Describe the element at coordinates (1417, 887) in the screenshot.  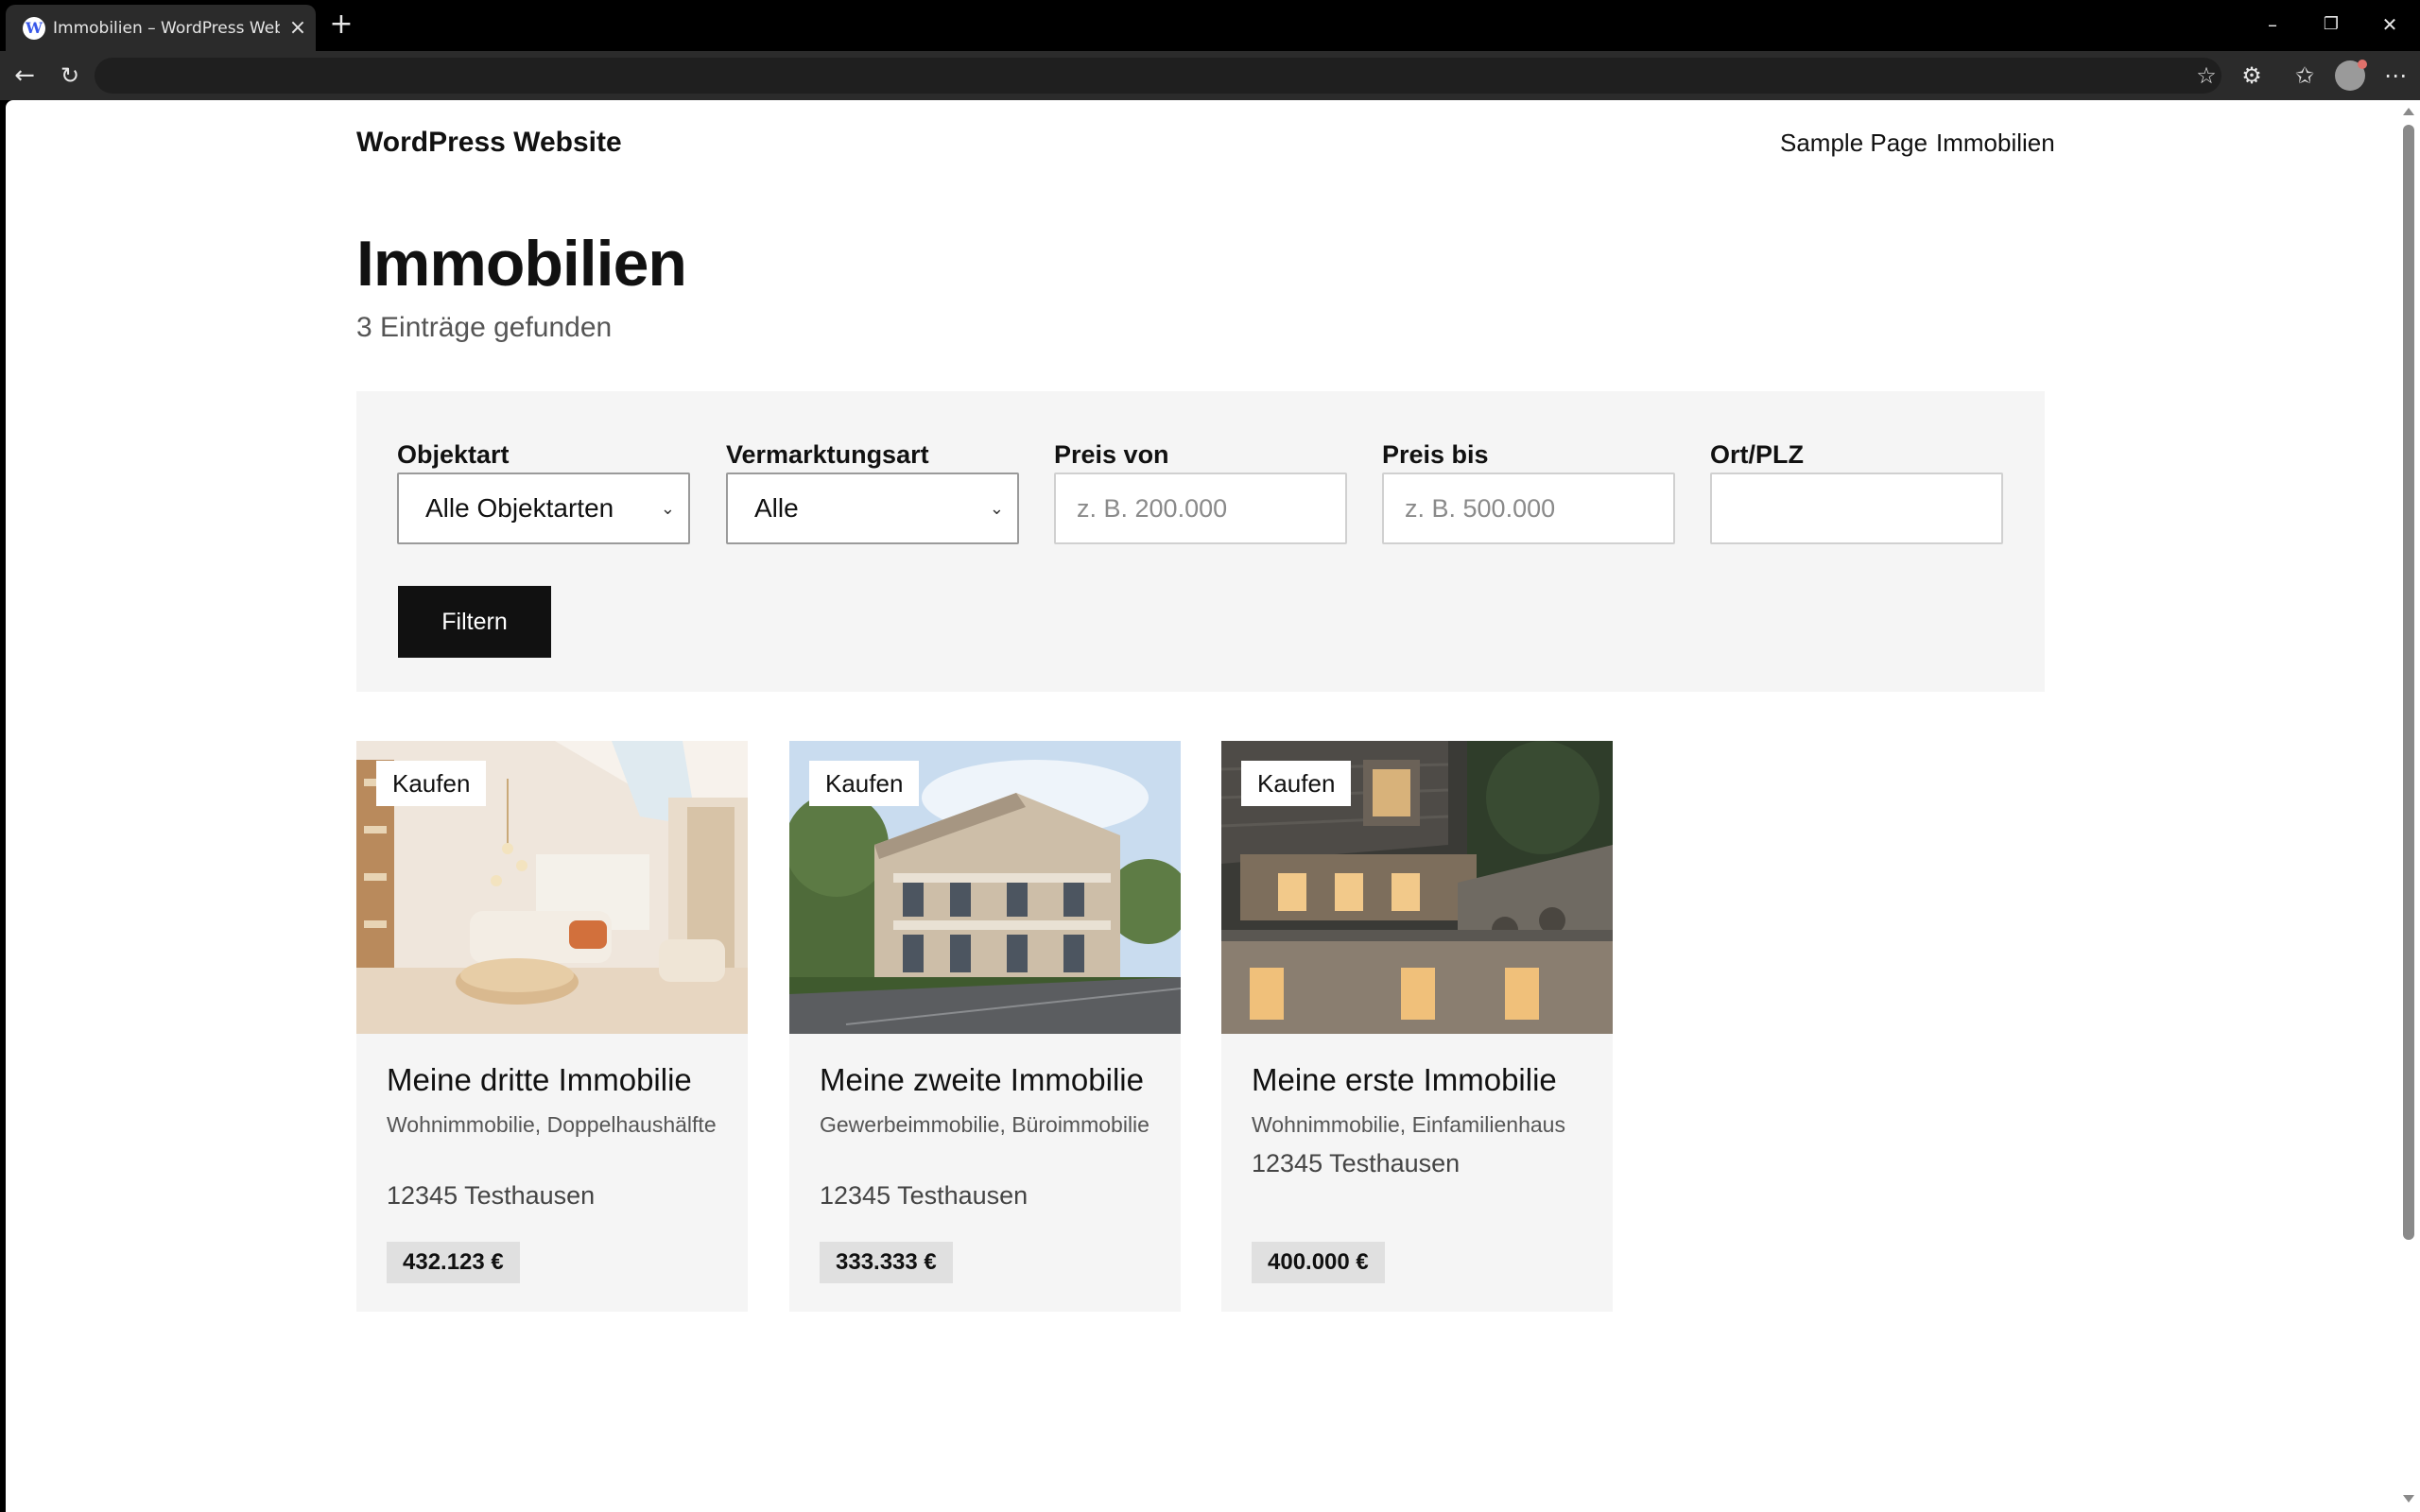
I see `listing-image-house-terrace: Kaufen` at that location.